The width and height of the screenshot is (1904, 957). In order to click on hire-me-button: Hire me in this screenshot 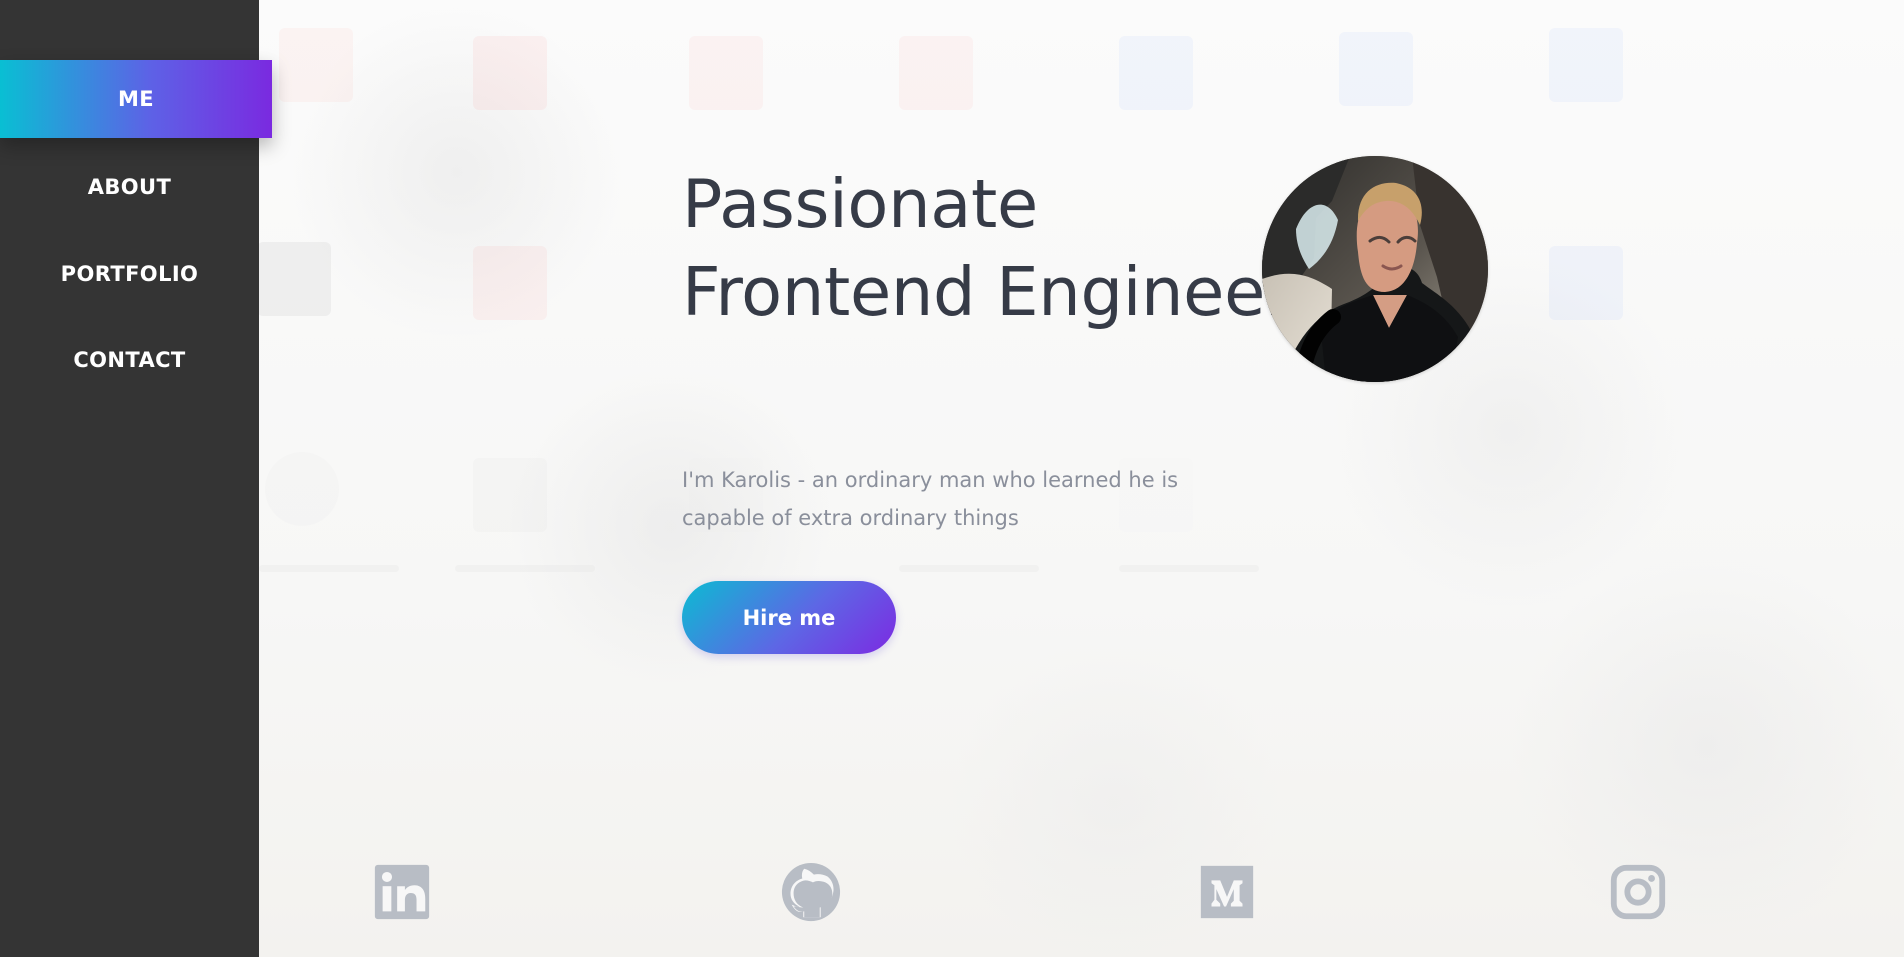, I will do `click(789, 617)`.